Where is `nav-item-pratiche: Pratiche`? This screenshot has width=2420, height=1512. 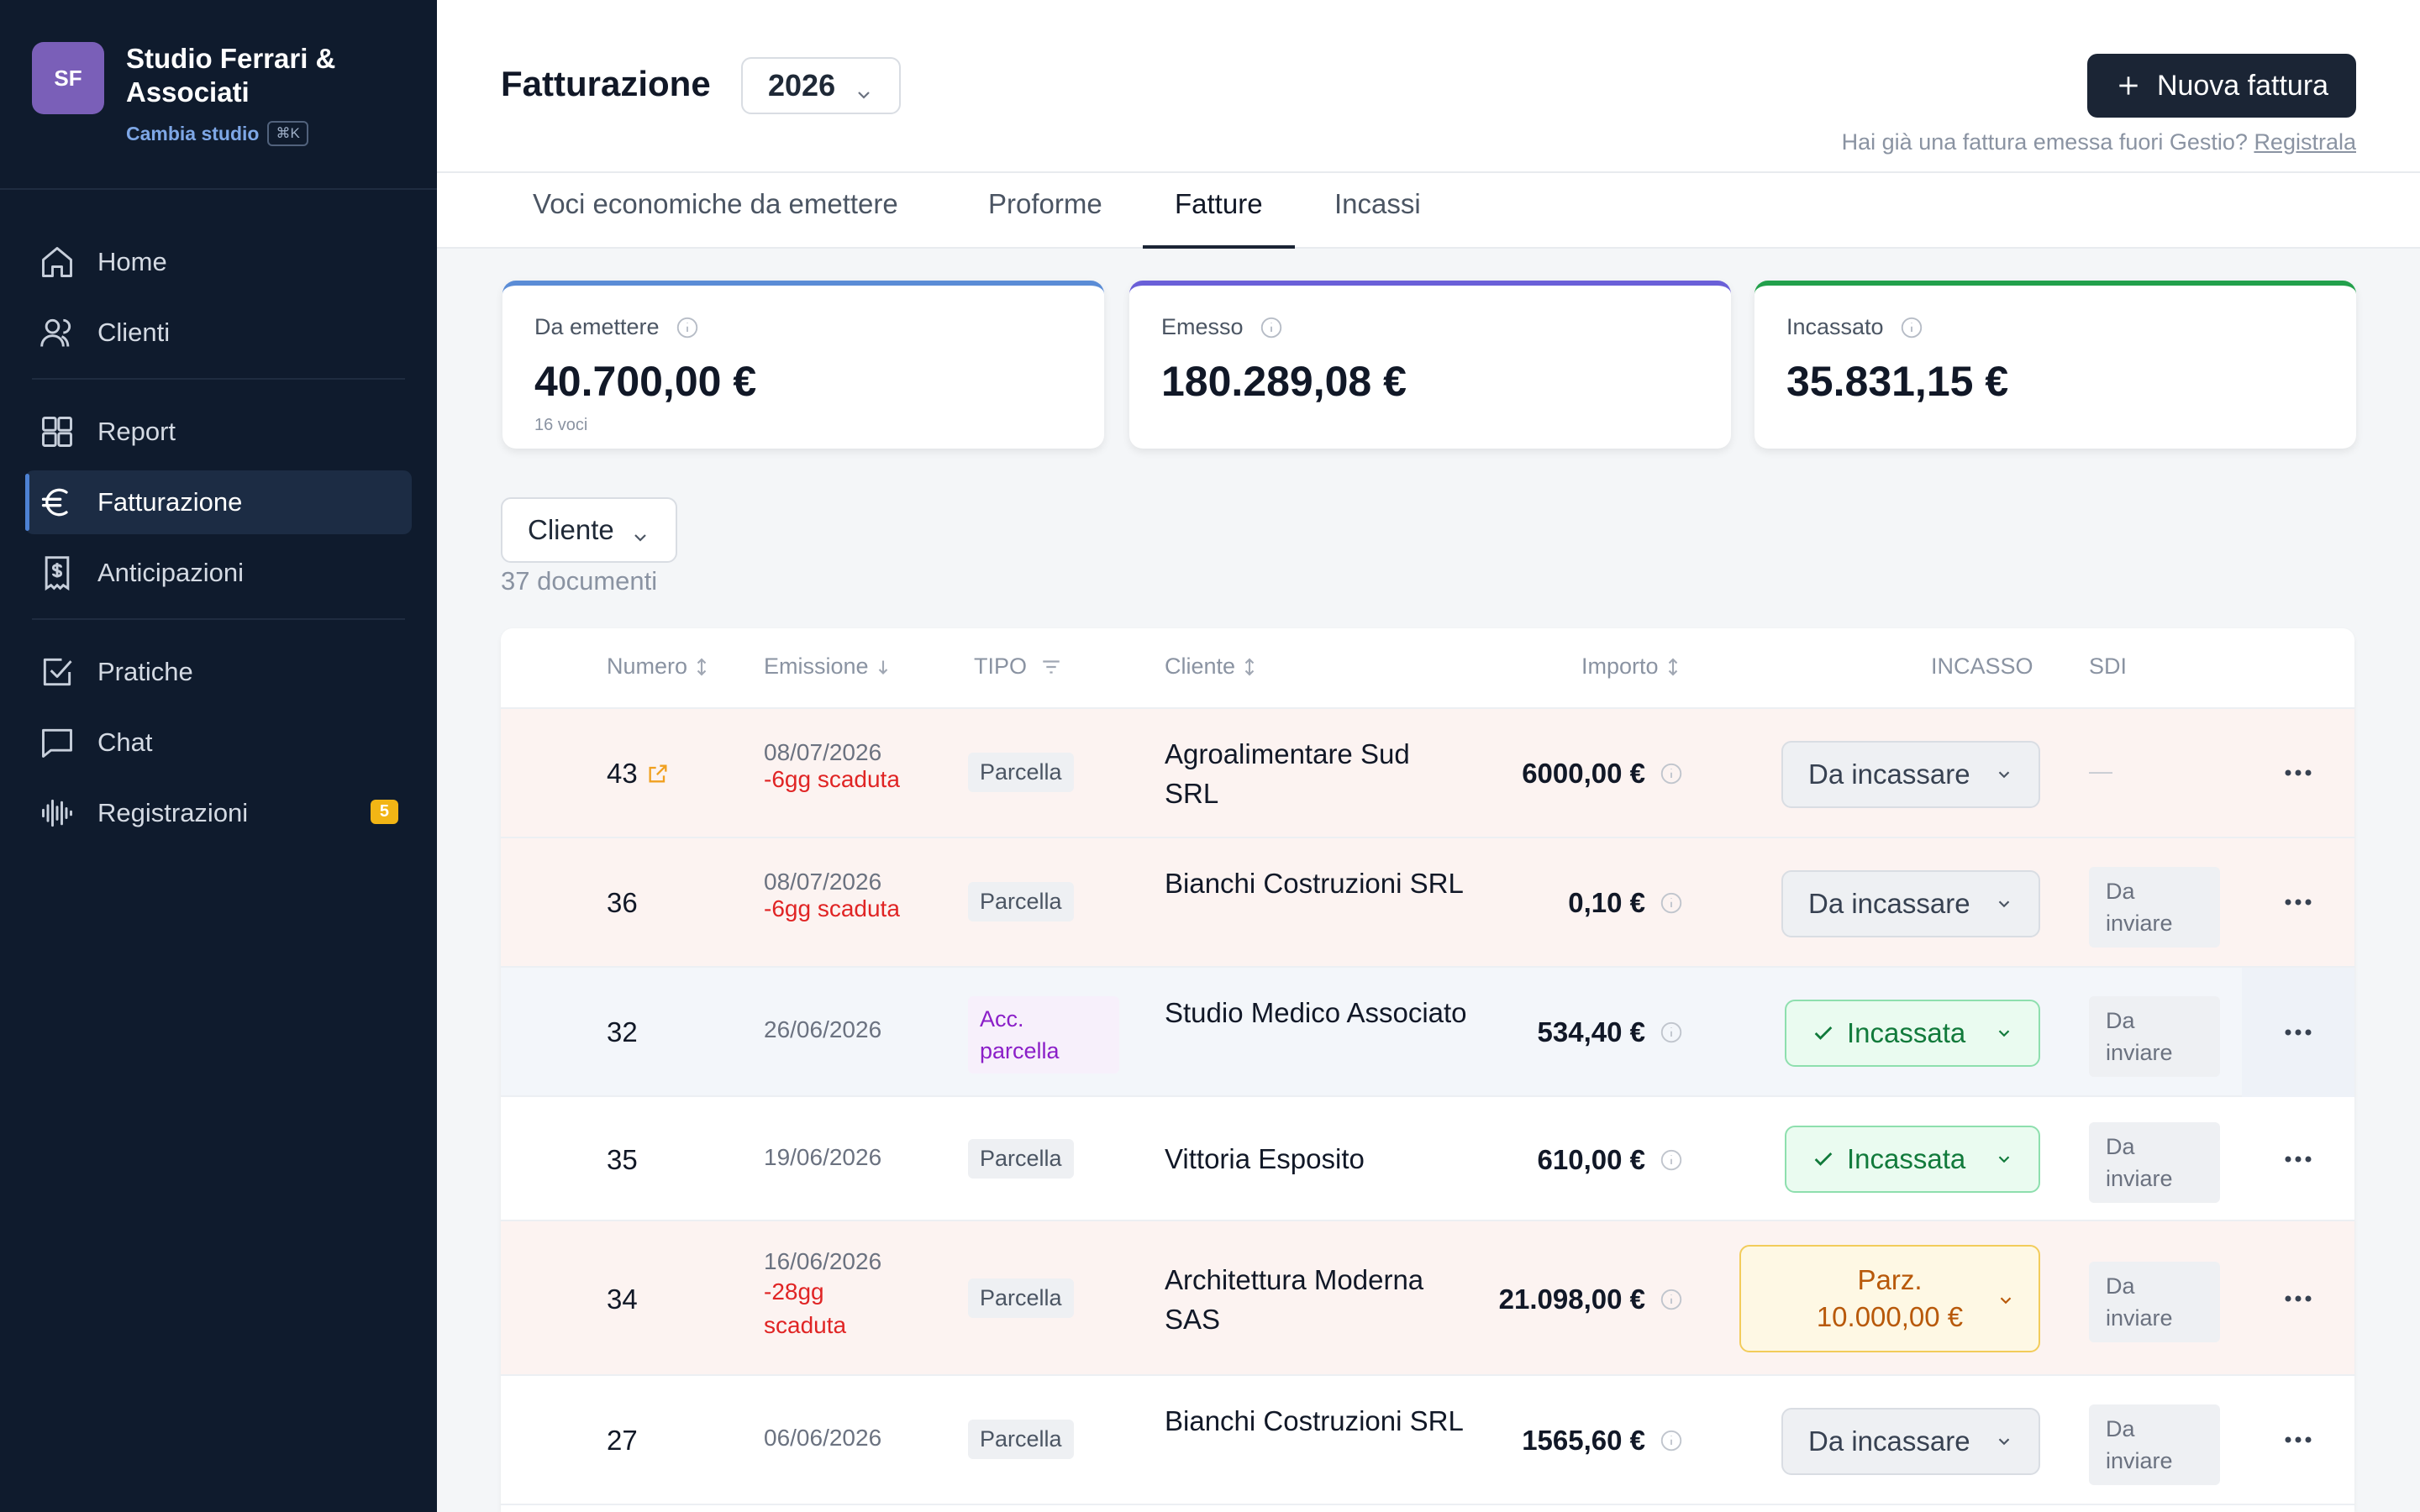 nav-item-pratiche: Pratiche is located at coordinates (218, 672).